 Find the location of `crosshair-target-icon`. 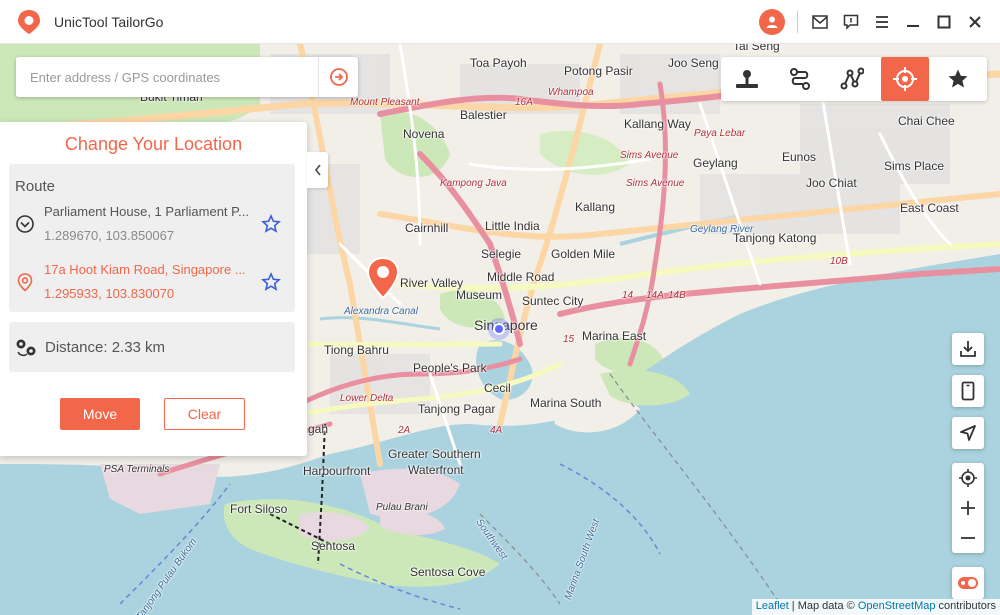

crosshair-target-icon is located at coordinates (905, 79).